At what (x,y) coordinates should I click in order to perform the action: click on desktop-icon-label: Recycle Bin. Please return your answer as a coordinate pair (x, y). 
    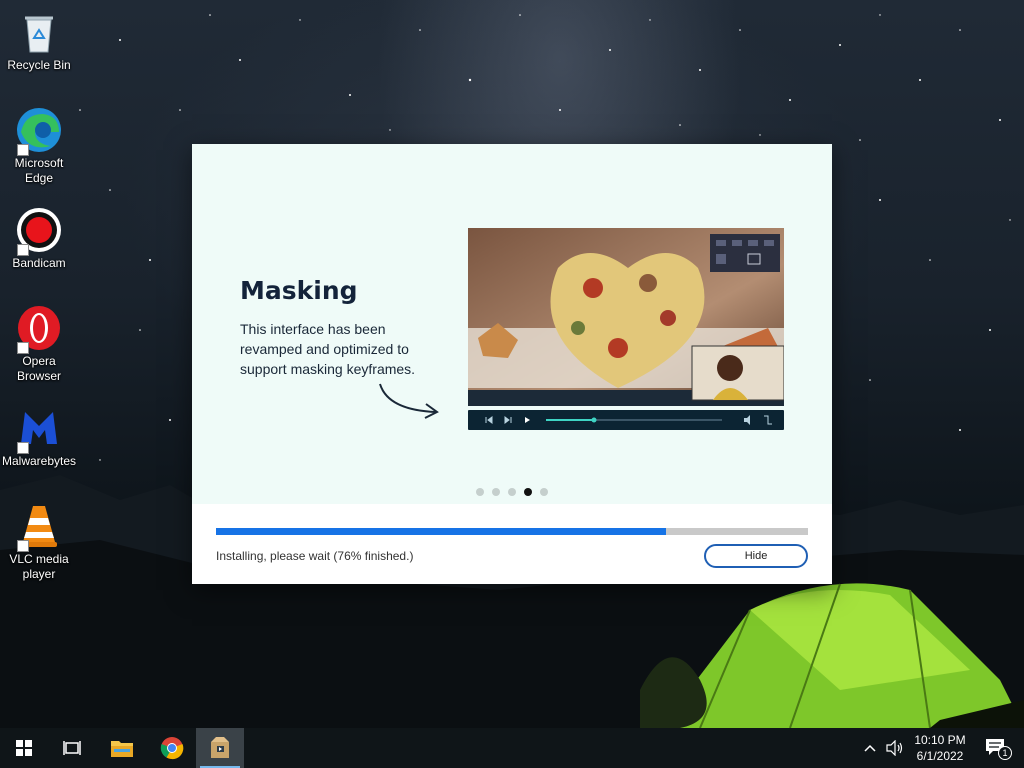
    Looking at the image, I should click on (39, 65).